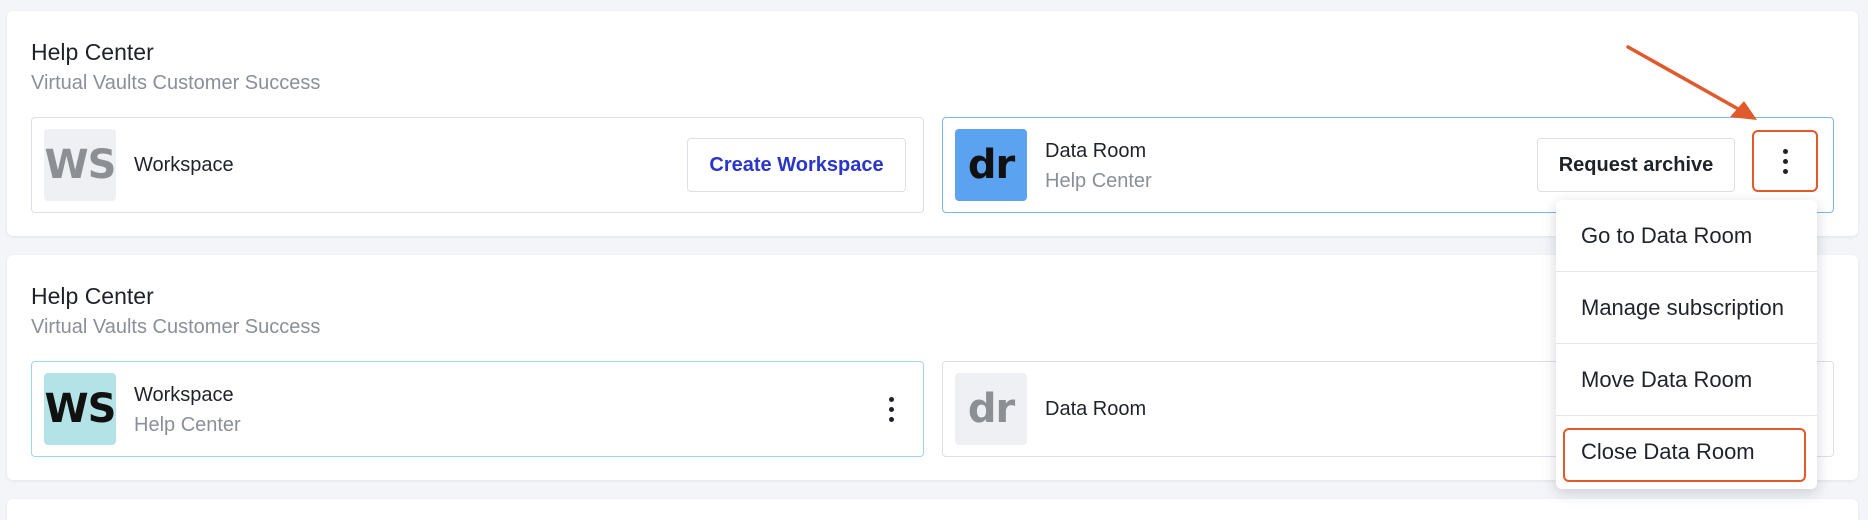  Describe the element at coordinates (1686, 236) in the screenshot. I see `menu-item-go-to-data-room: Go to Data Room` at that location.